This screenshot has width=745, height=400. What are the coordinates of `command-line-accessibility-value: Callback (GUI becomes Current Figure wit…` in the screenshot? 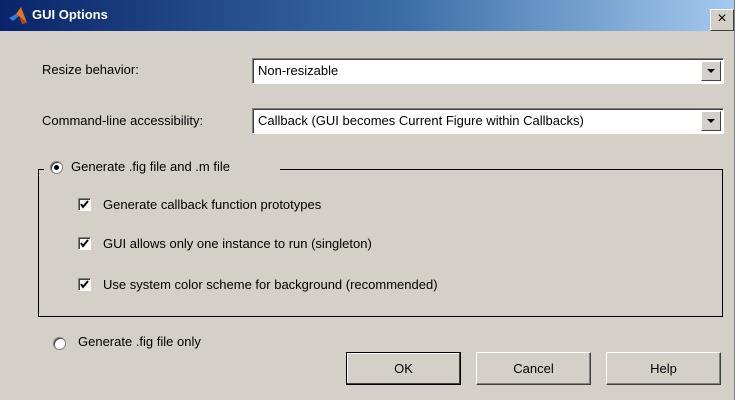 It's located at (421, 120).